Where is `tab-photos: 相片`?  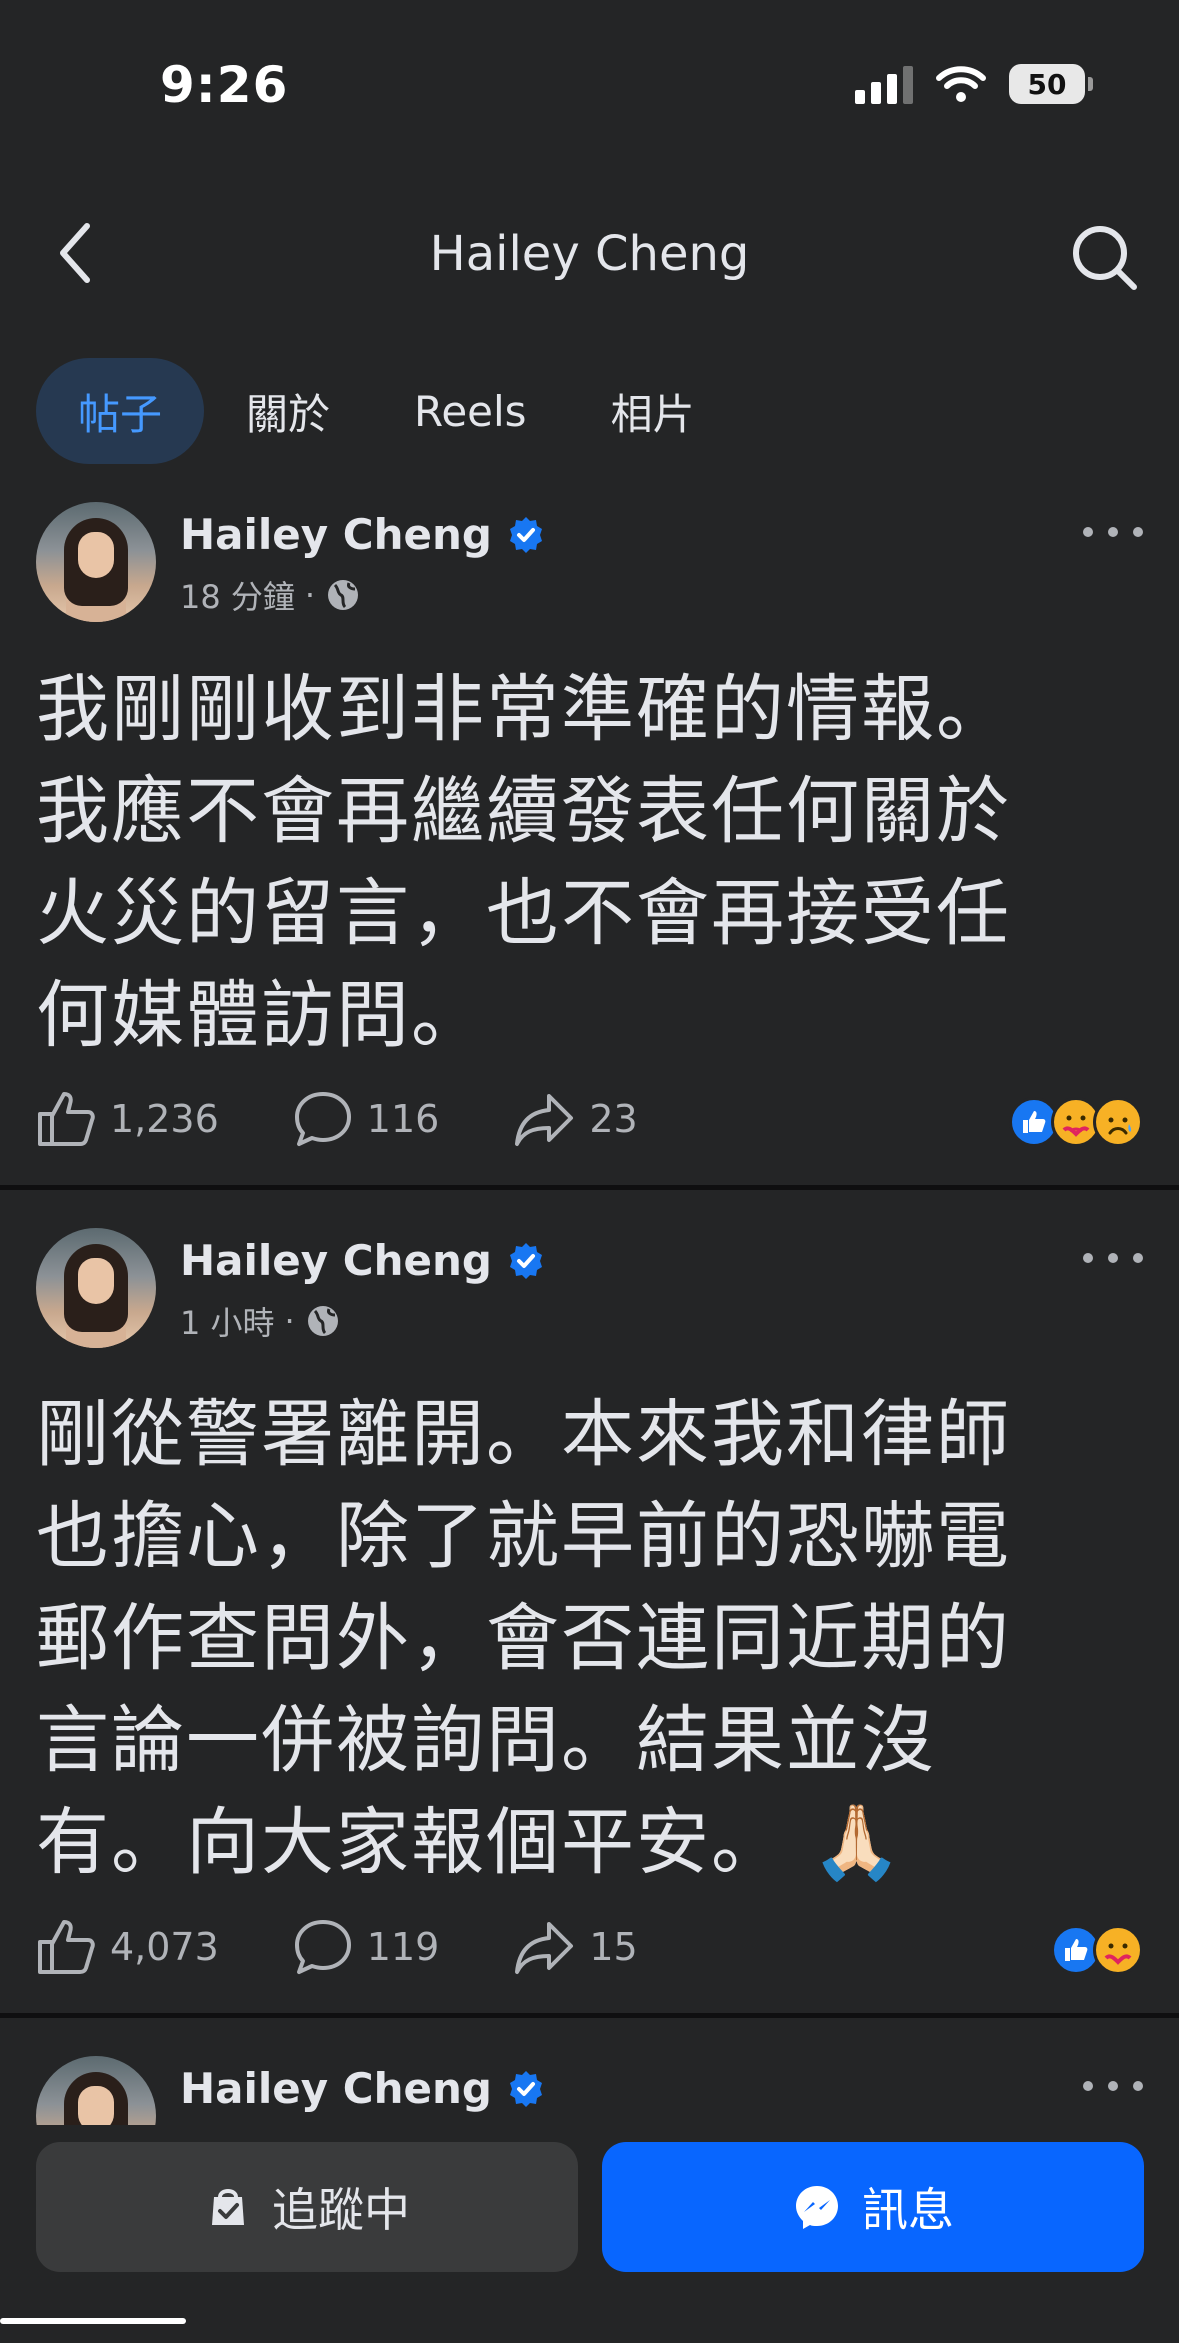 tab-photos: 相片 is located at coordinates (653, 411).